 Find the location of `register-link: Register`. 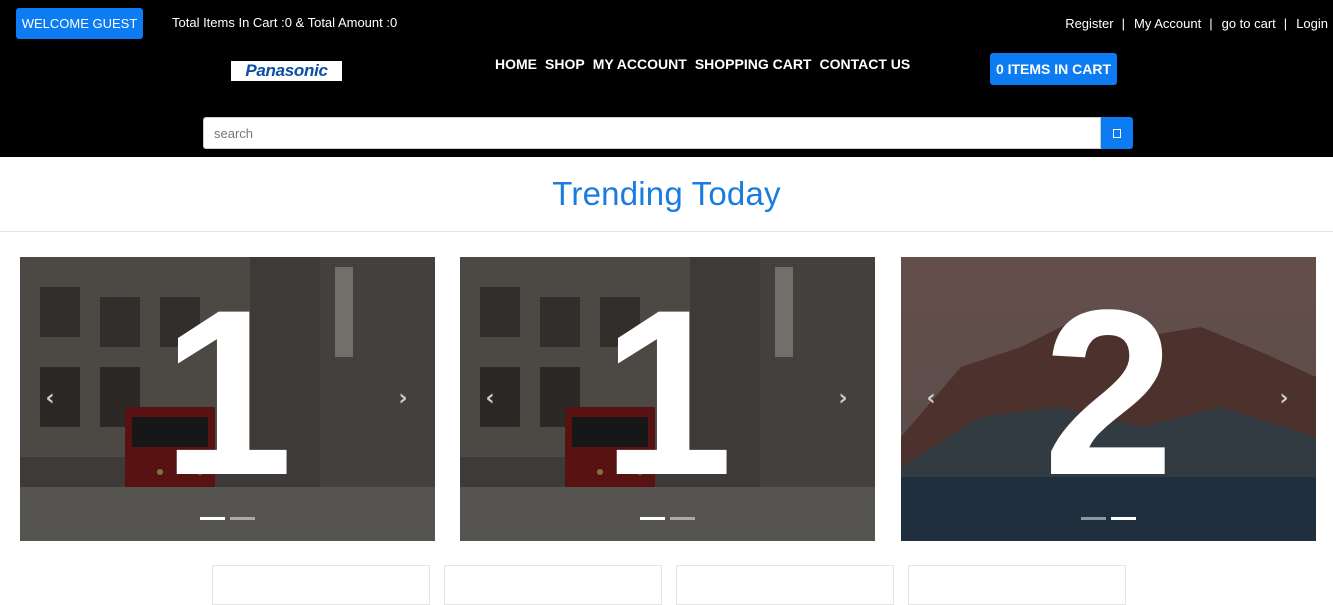

register-link: Register is located at coordinates (1089, 23).